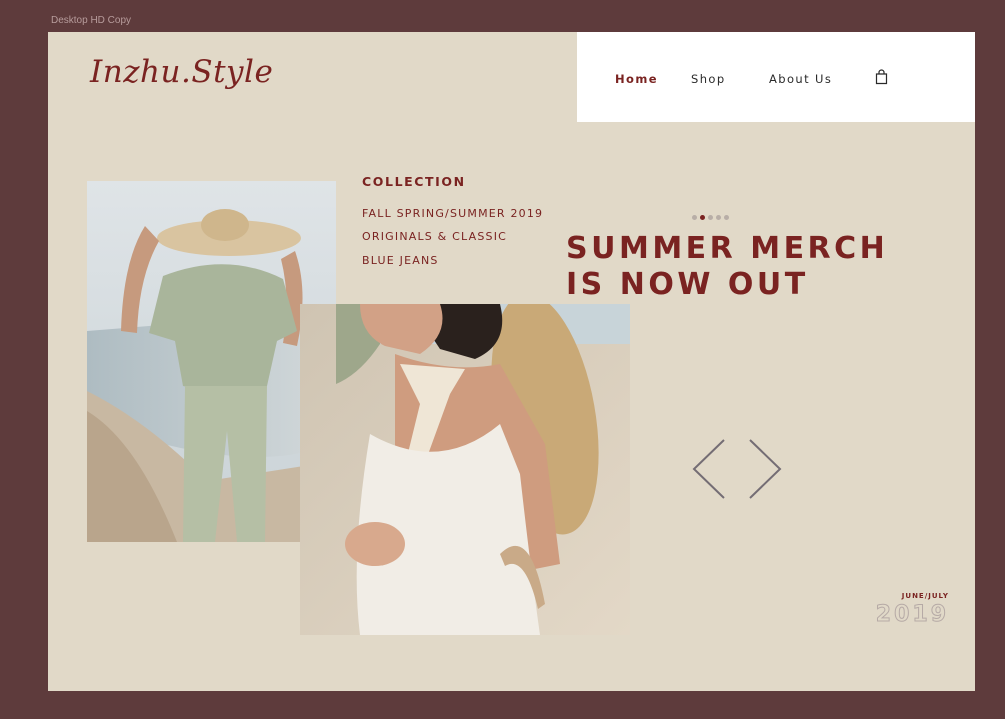 The height and width of the screenshot is (719, 1005). I want to click on chevron-right-icon, so click(764, 469).